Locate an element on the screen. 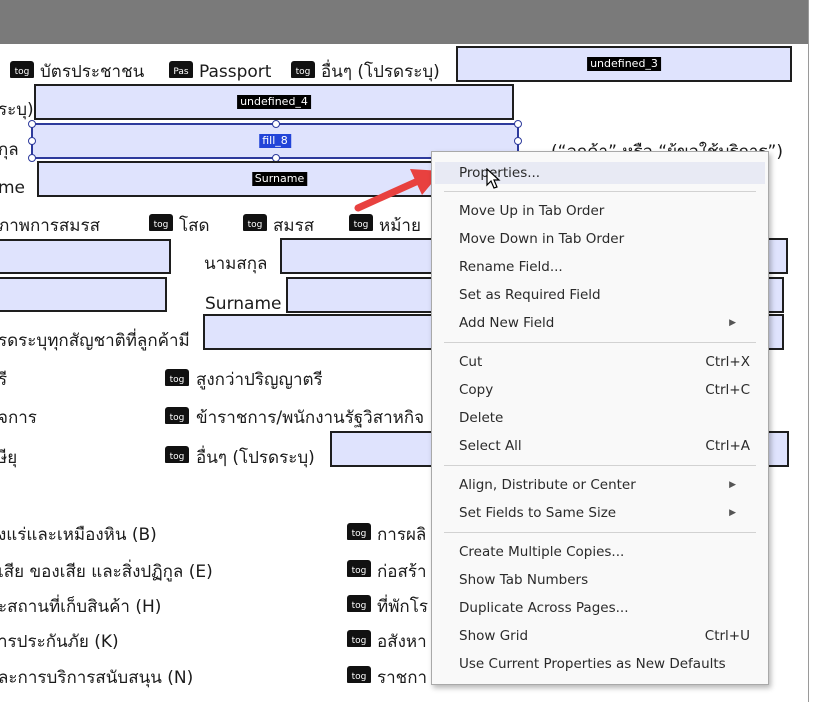 This screenshot has height=702, width=818. menu-item-defaults: Use Current Properties as New Defaults is located at coordinates (604, 664).